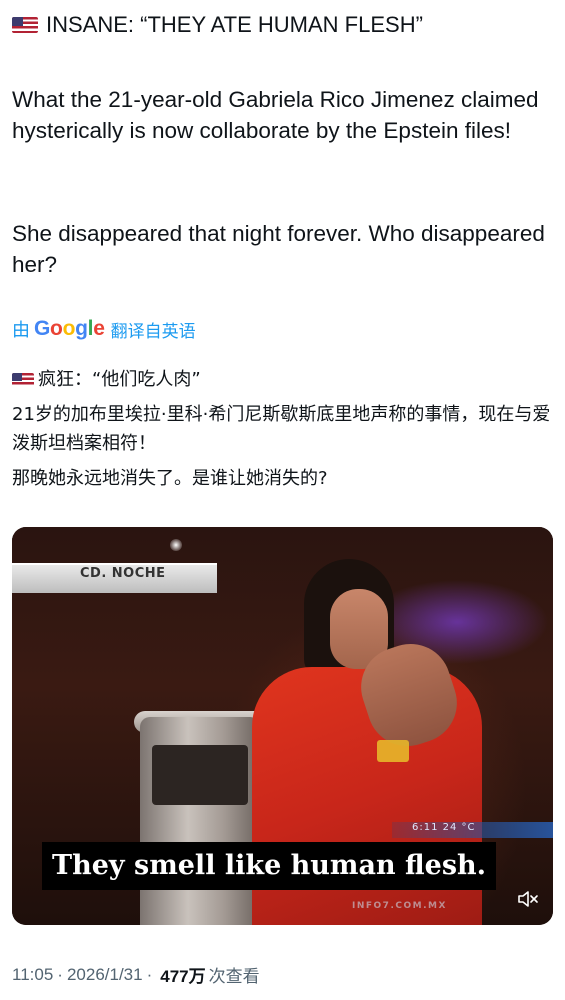 This screenshot has width=565, height=1000. I want to click on translated-title-line: 疯狂：“他们吃人肉”, so click(282, 380).